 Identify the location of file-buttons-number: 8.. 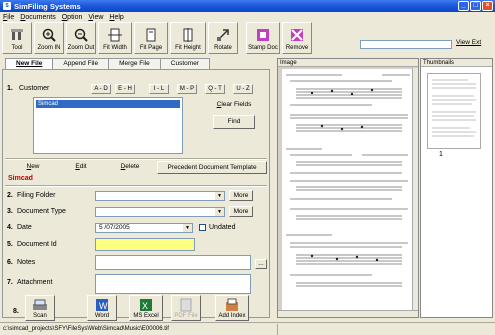
(16, 311).